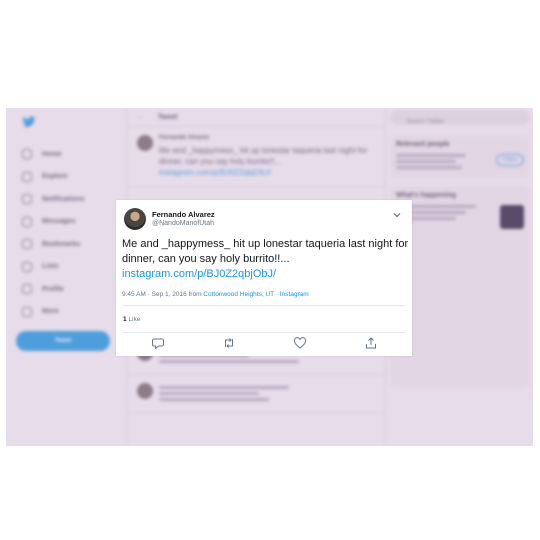  I want to click on tweet-timestamp: 9:45 AM · Sep 1, 2016 from, so click(162, 294).